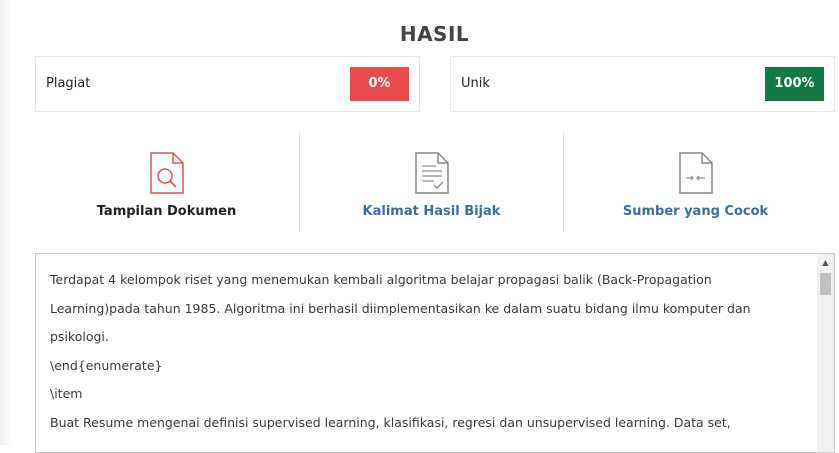  I want to click on plagiat-label: Plagiat, so click(68, 83).